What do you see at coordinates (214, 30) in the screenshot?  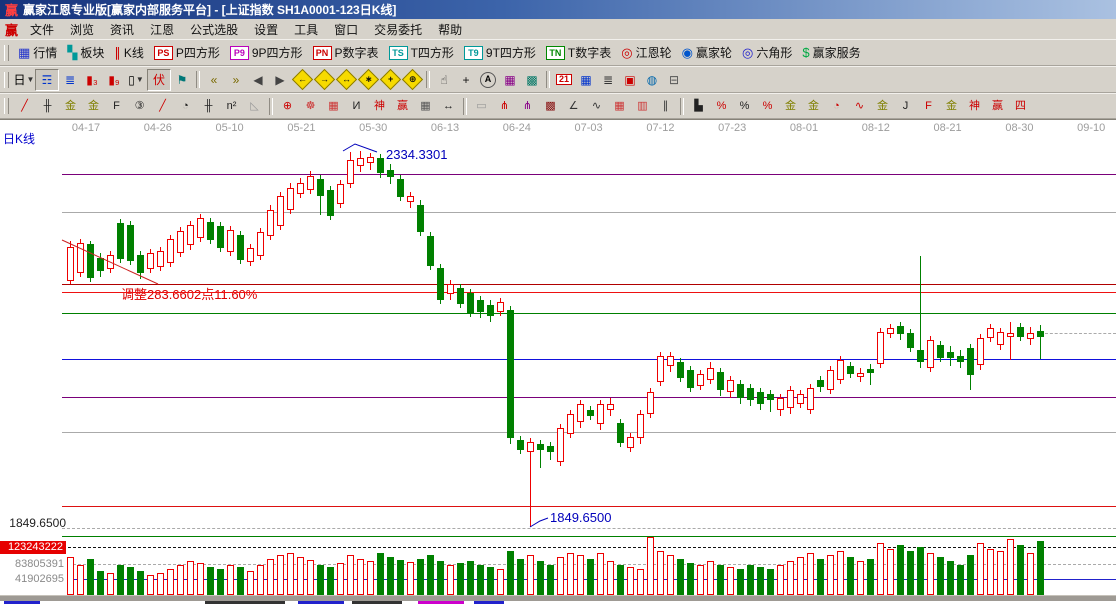 I see `menu-item: 公式选股` at bounding box center [214, 30].